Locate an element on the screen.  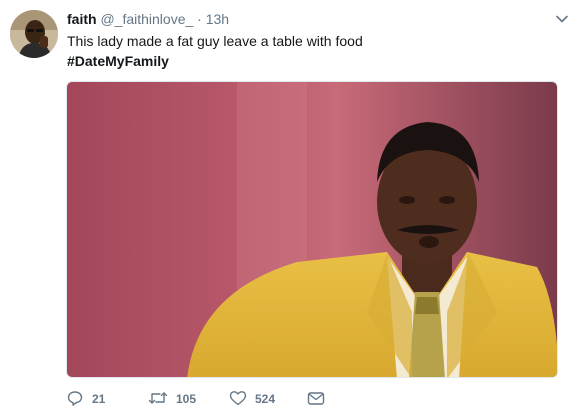
direct-message-button is located at coordinates (317, 399).